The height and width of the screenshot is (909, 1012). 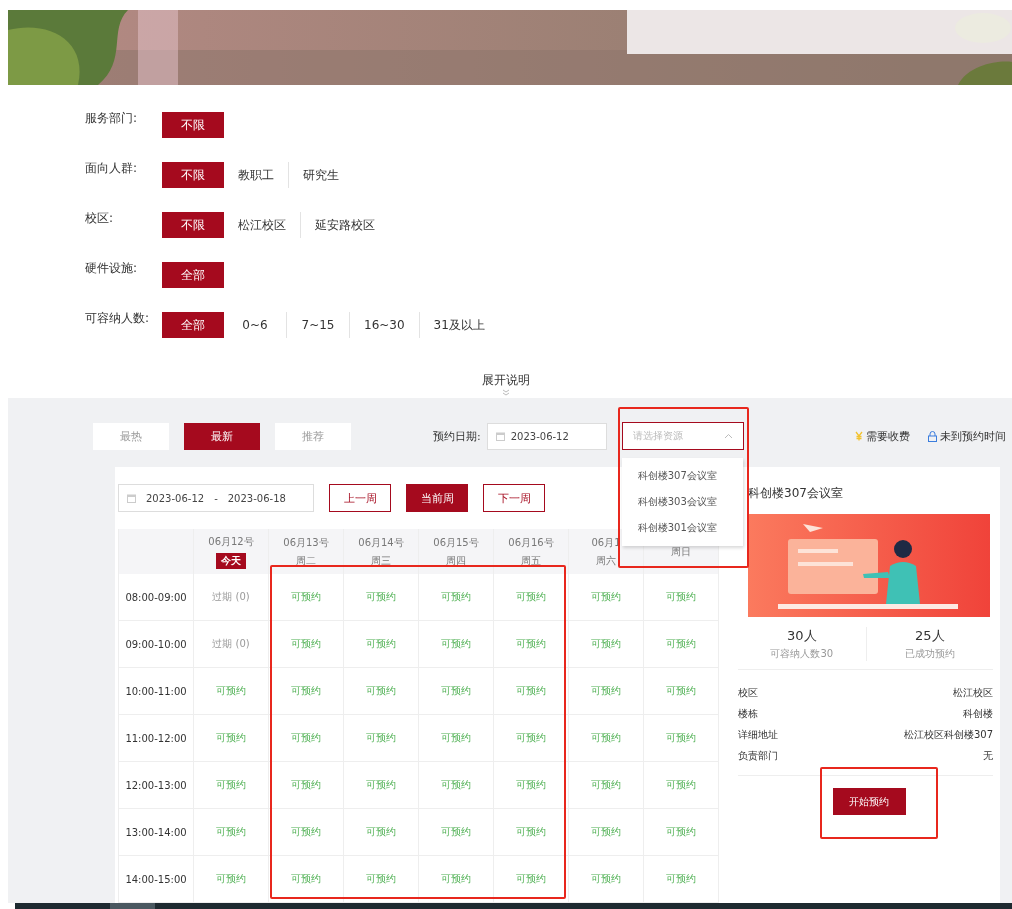 I want to click on dropdown-option: 科创楼307会议室, so click(x=682, y=476).